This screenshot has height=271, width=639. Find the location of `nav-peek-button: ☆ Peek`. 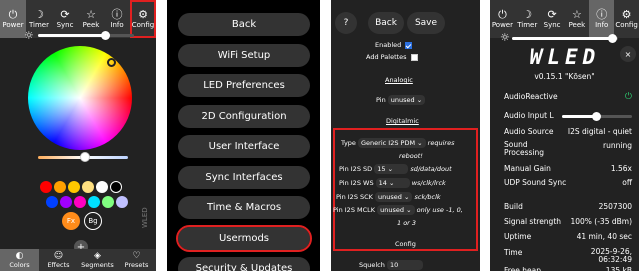

nav-peek-button: ☆ Peek is located at coordinates (576, 19).